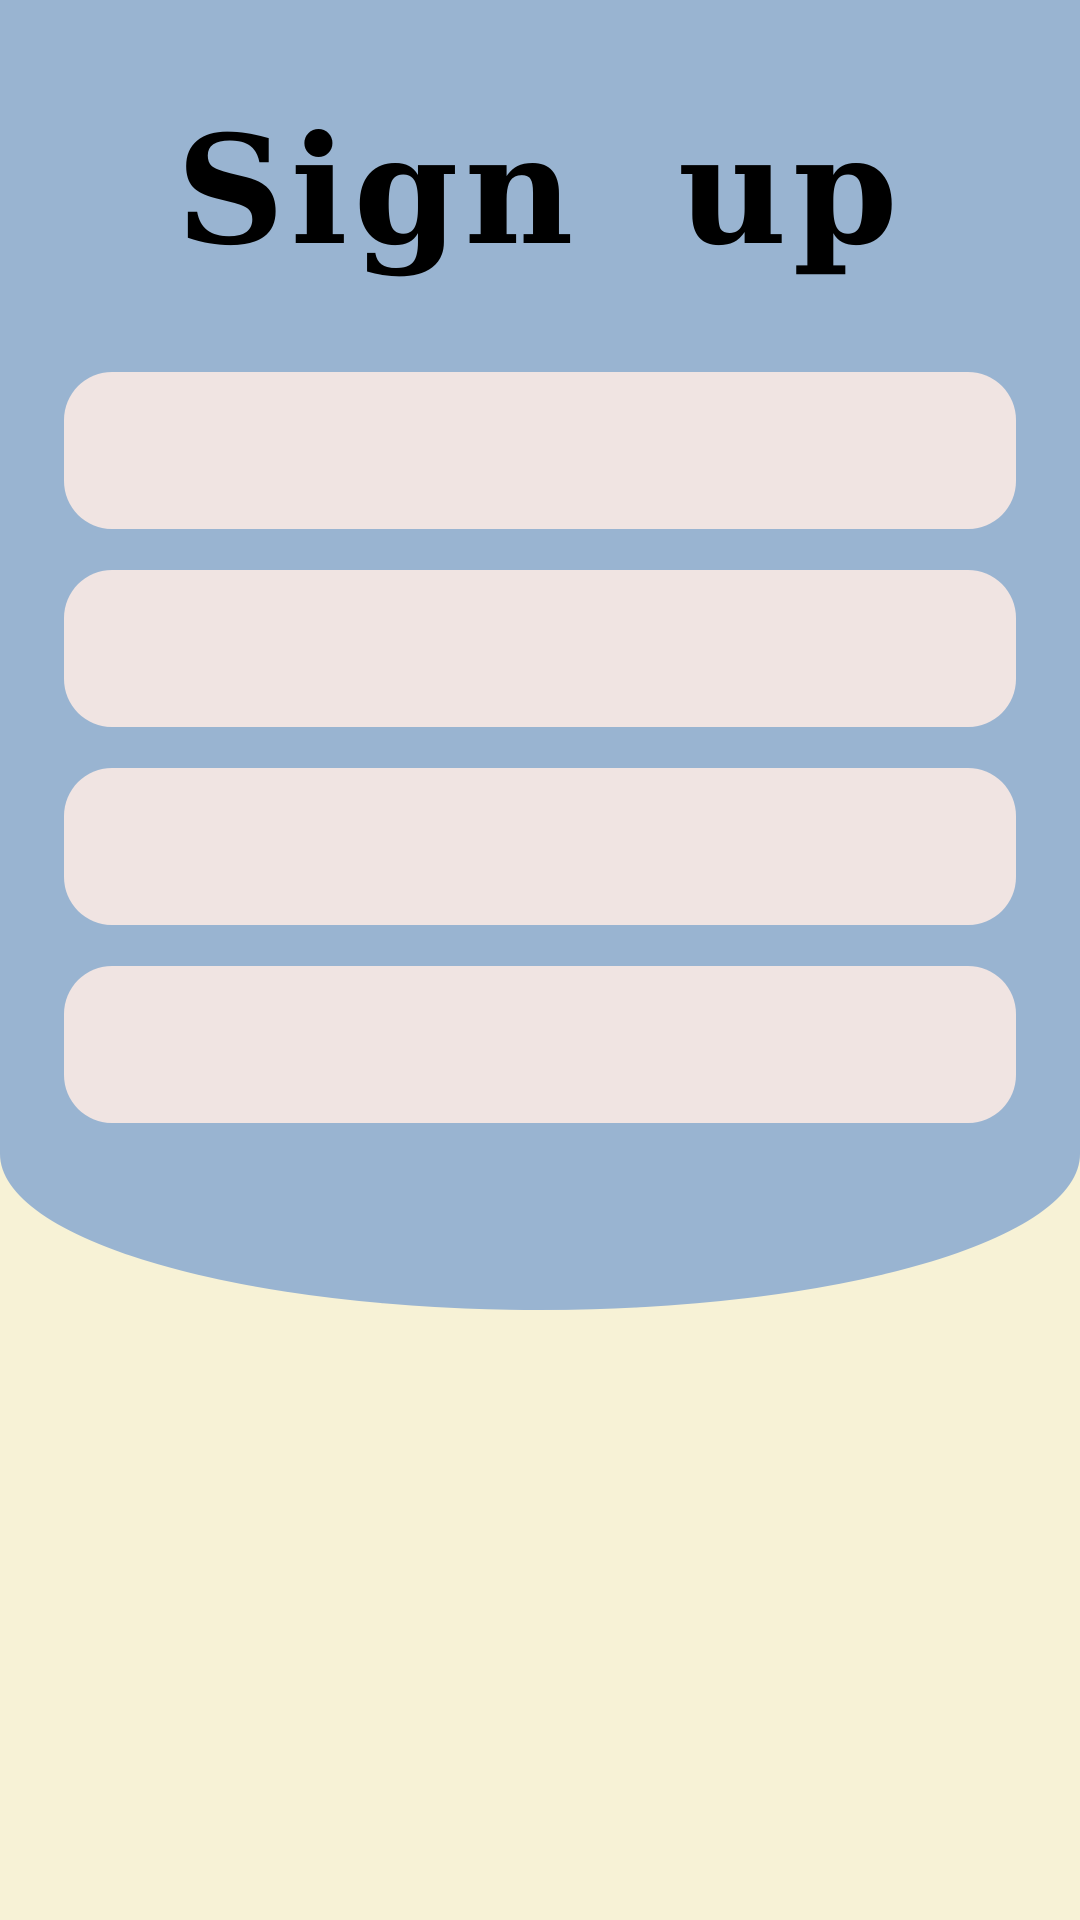 The width and height of the screenshot is (1080, 1920). What do you see at coordinates (540, 191) in the screenshot?
I see `page-title: Sign up` at bounding box center [540, 191].